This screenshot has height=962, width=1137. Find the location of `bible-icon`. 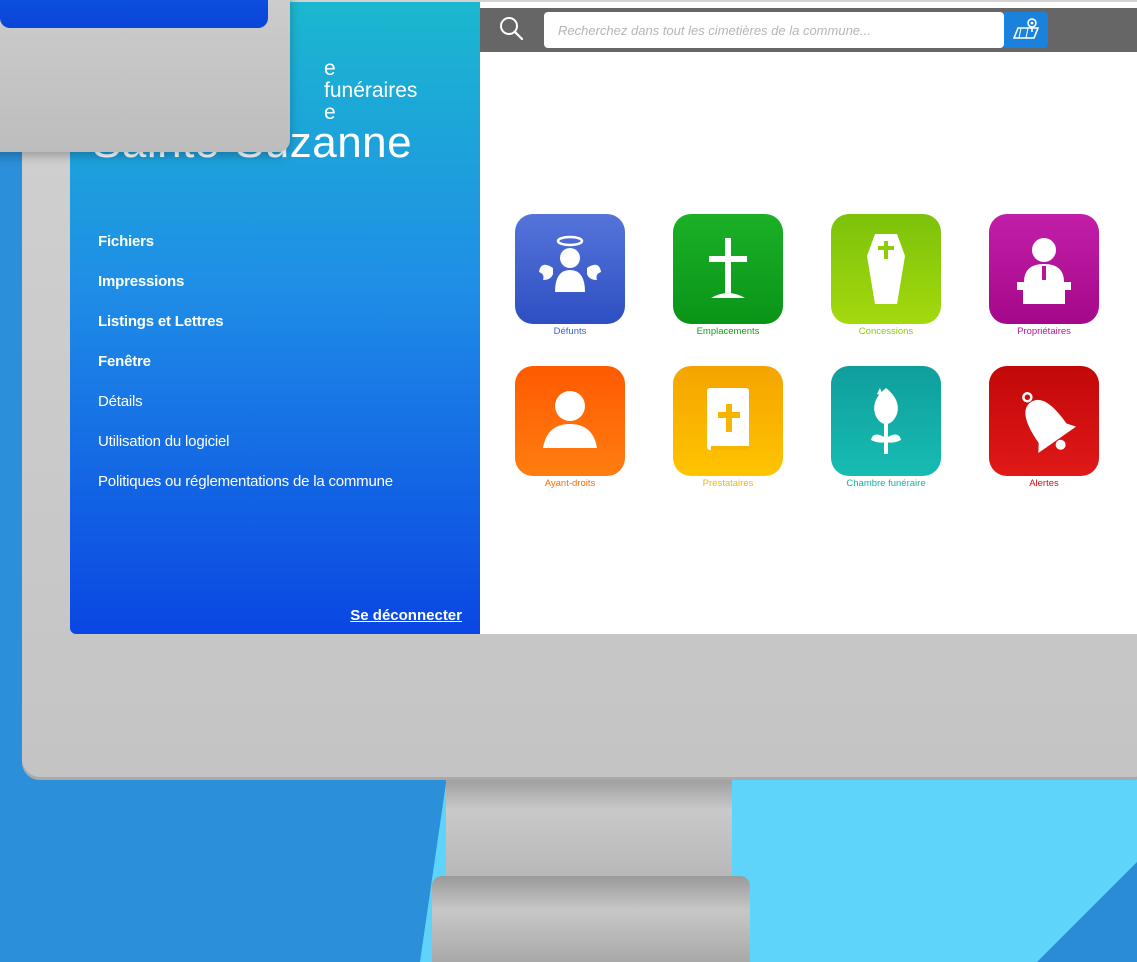

bible-icon is located at coordinates (728, 419).